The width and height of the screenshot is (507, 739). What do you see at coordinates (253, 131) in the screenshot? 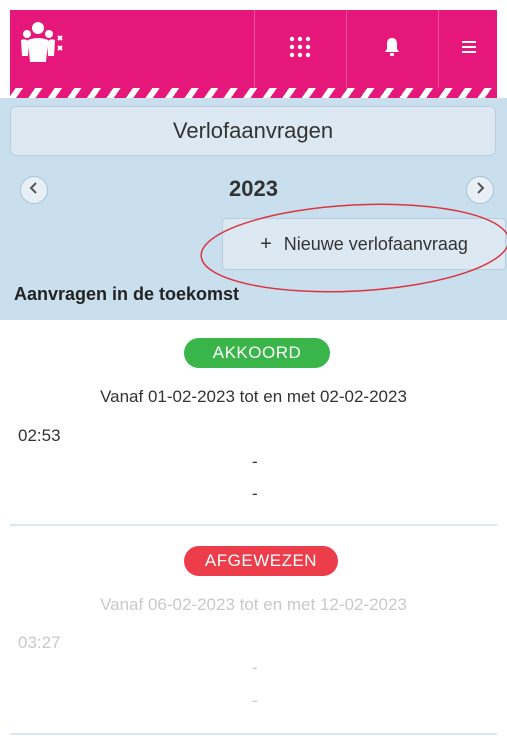
I see `page-title: Verlofaanvragen` at bounding box center [253, 131].